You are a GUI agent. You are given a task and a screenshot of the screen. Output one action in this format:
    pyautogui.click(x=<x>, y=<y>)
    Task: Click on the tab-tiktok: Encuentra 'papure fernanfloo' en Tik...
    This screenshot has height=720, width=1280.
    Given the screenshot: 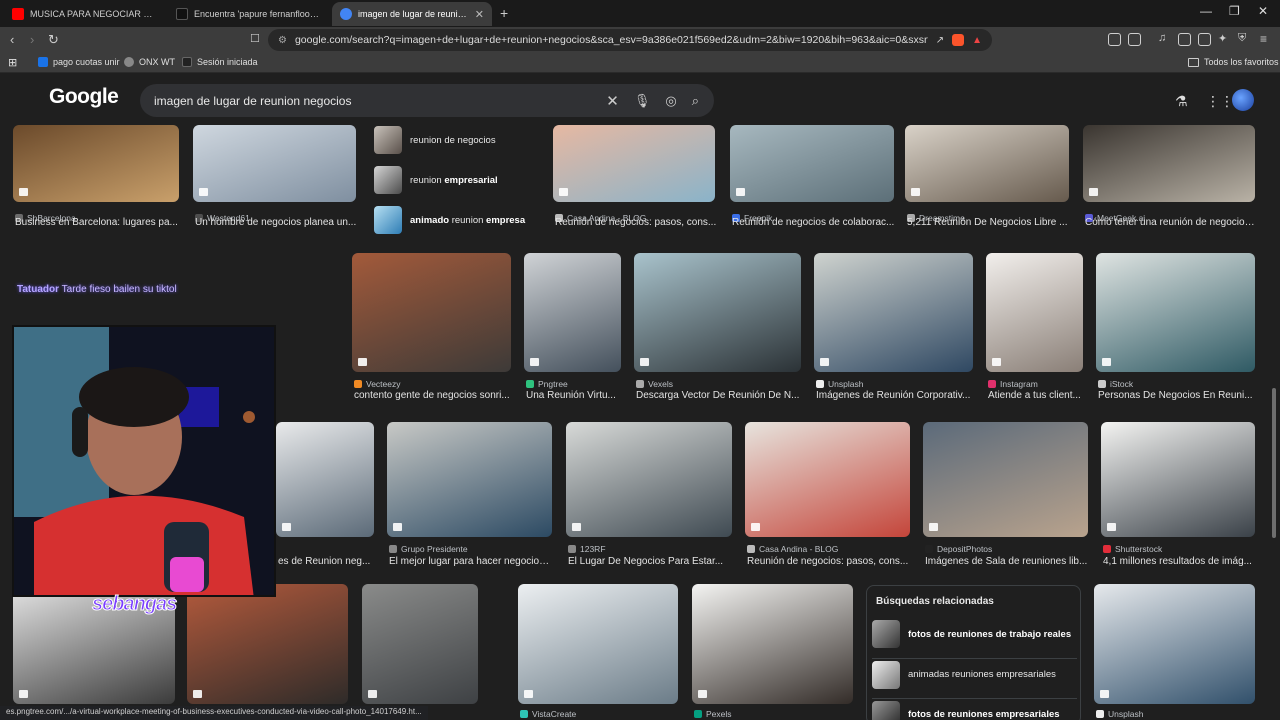 What is the action you would take?
    pyautogui.click(x=248, y=14)
    